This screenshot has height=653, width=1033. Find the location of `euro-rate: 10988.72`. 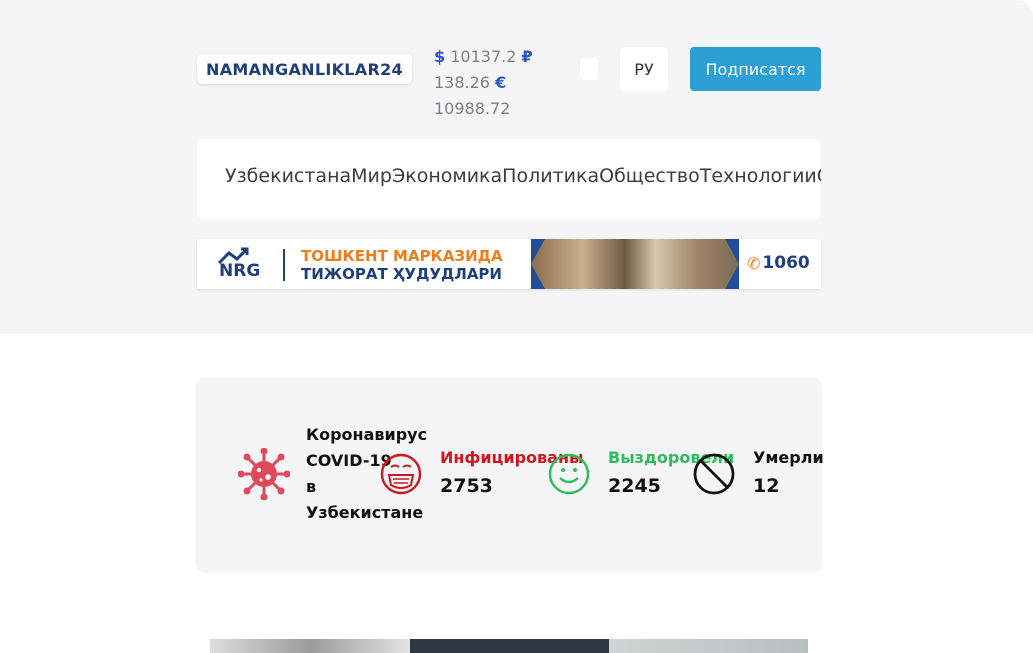

euro-rate: 10988.72 is located at coordinates (472, 108).